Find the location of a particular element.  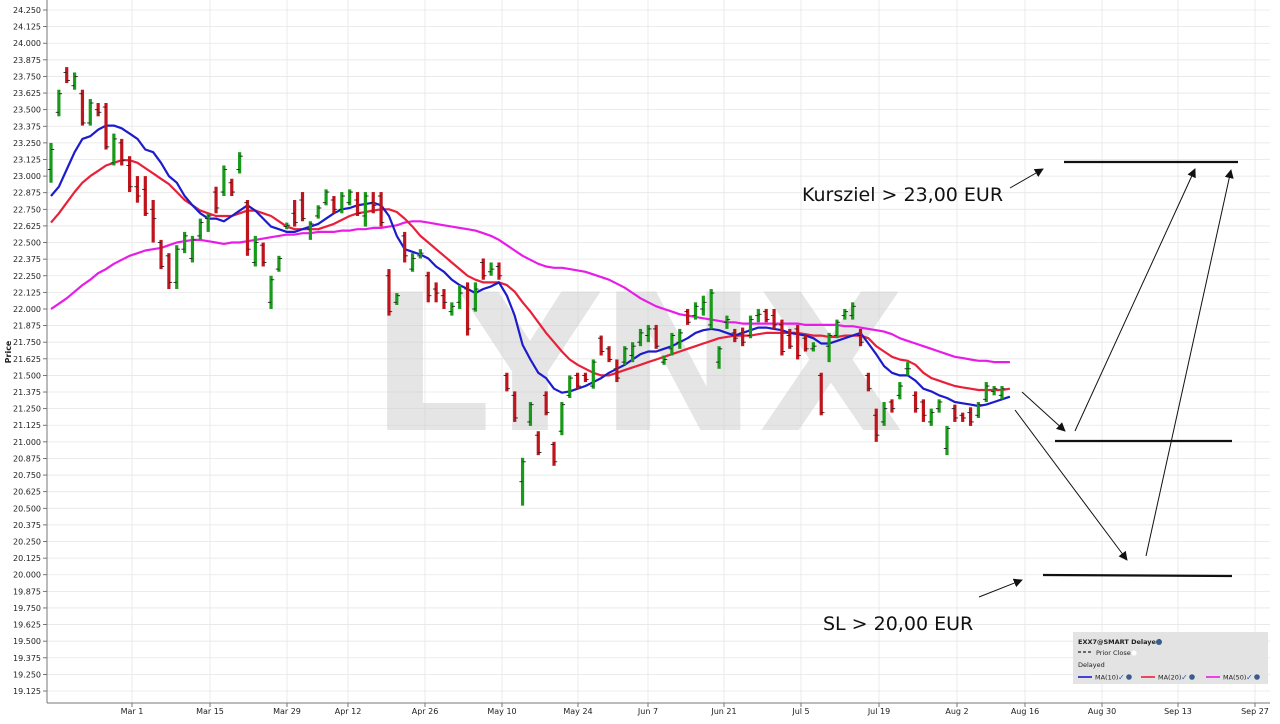

y-tick-label: 23.750 is located at coordinates (27, 76).